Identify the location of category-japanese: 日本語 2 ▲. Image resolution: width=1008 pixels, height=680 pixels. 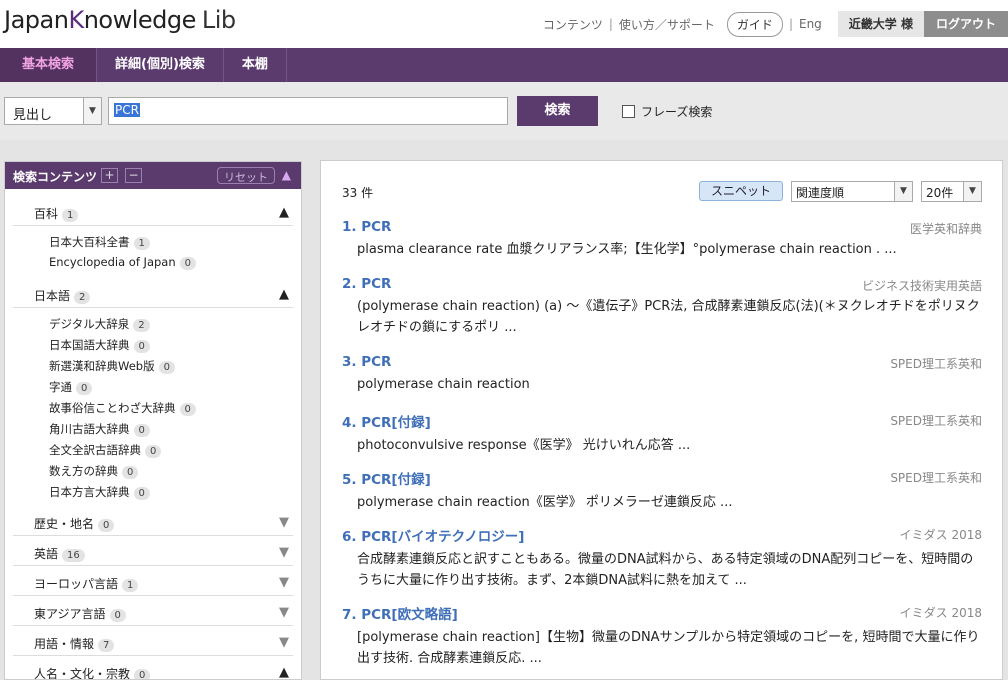
(153, 294).